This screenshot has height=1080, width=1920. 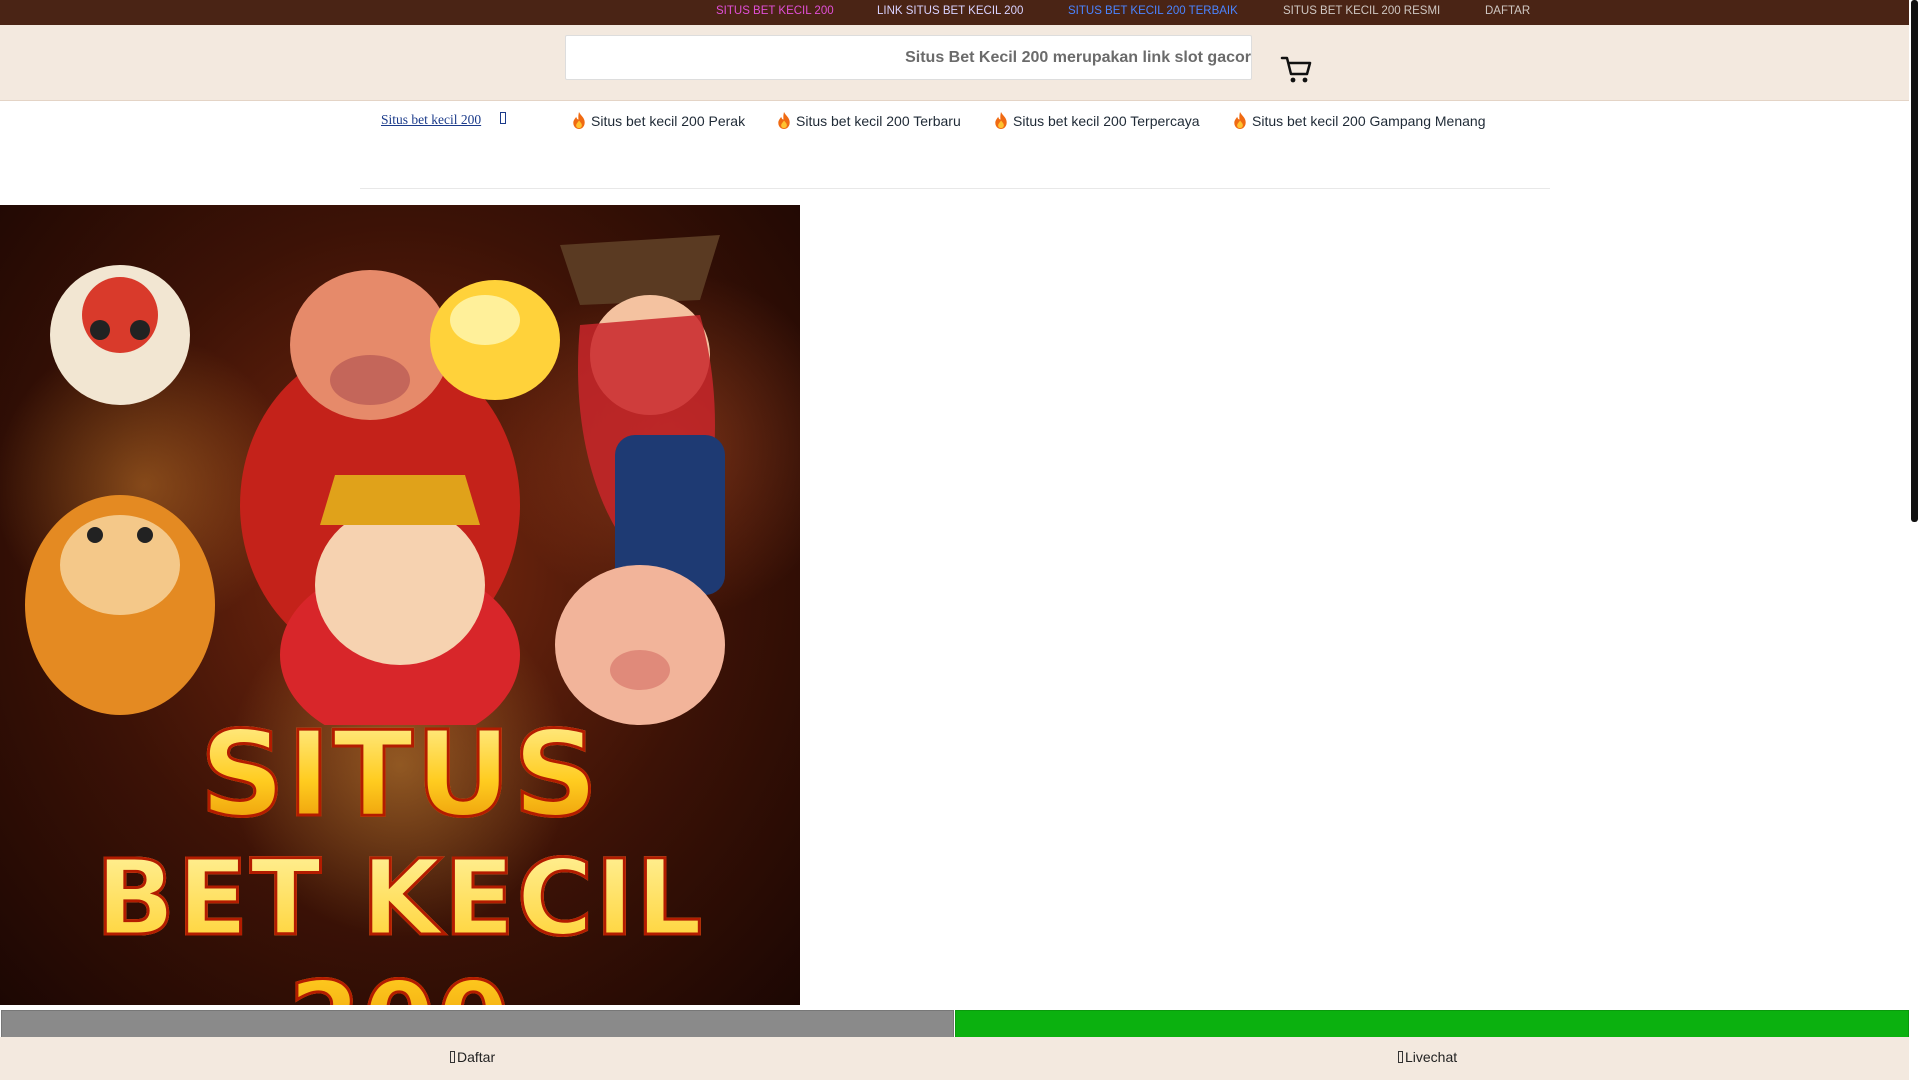 I want to click on top-link-daftar: DAFTAR, so click(x=1507, y=11).